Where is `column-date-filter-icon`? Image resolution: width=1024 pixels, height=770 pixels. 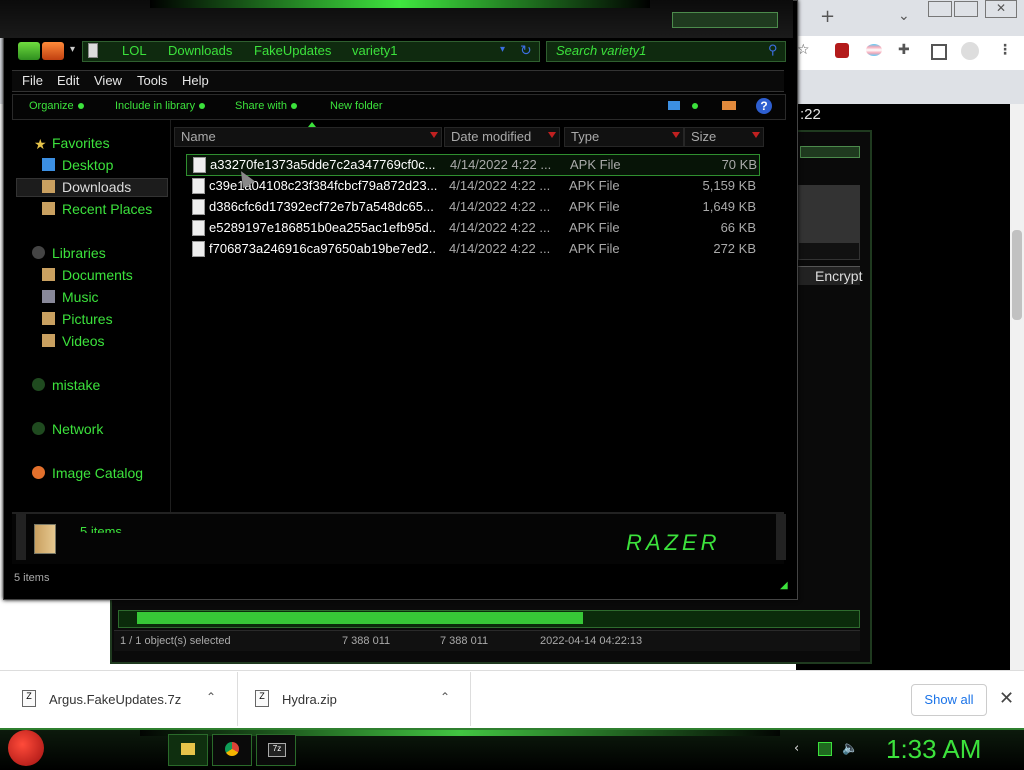
column-date-filter-icon is located at coordinates (552, 135).